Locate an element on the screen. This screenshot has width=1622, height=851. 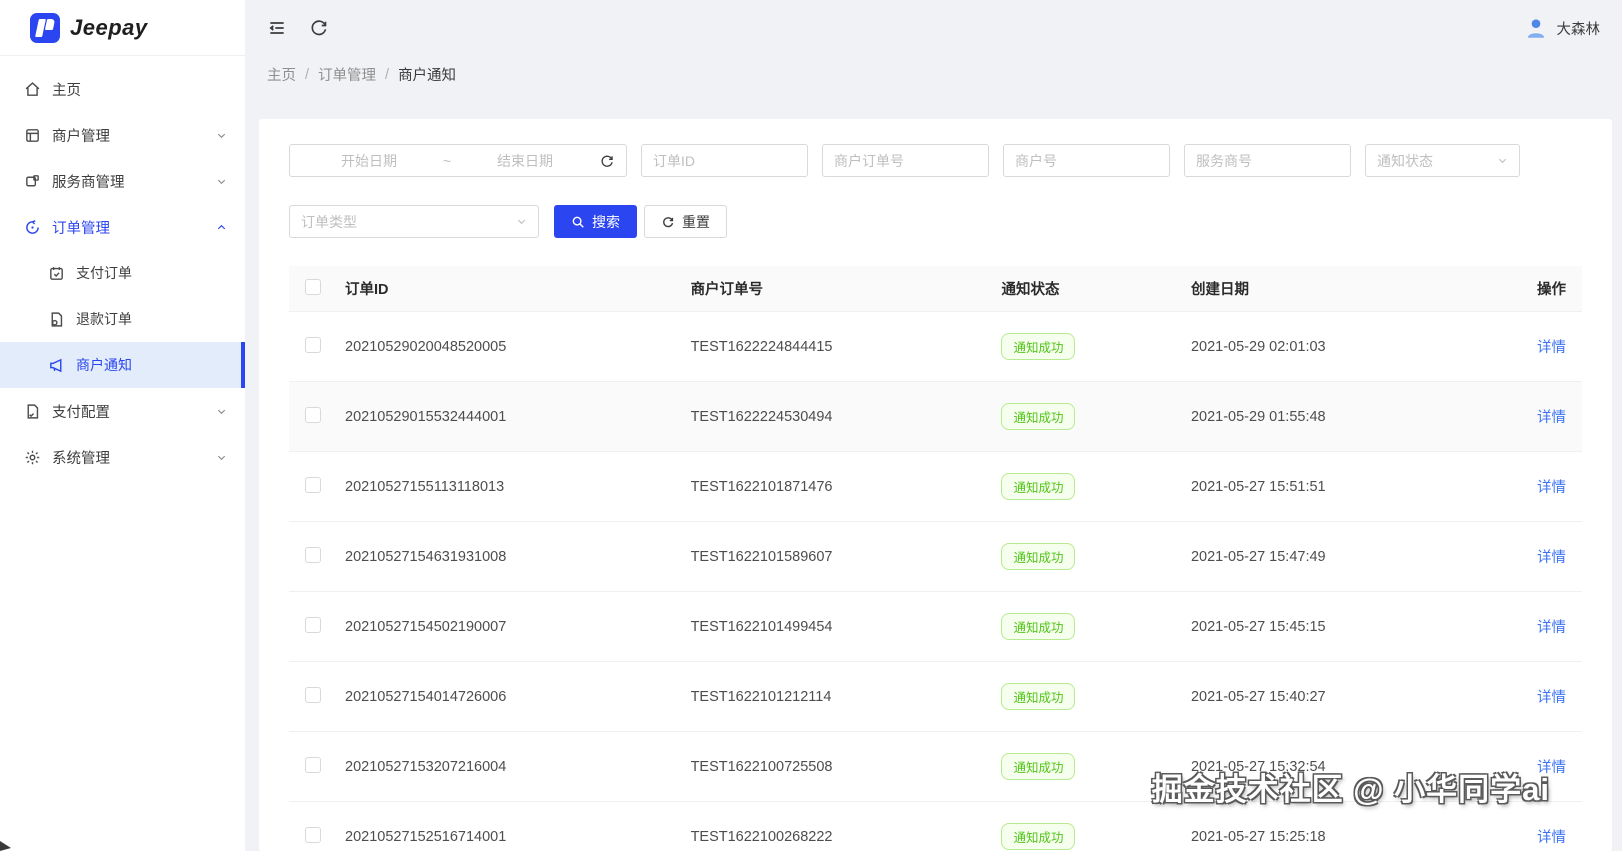
logo: Jeepay is located at coordinates (122, 28).